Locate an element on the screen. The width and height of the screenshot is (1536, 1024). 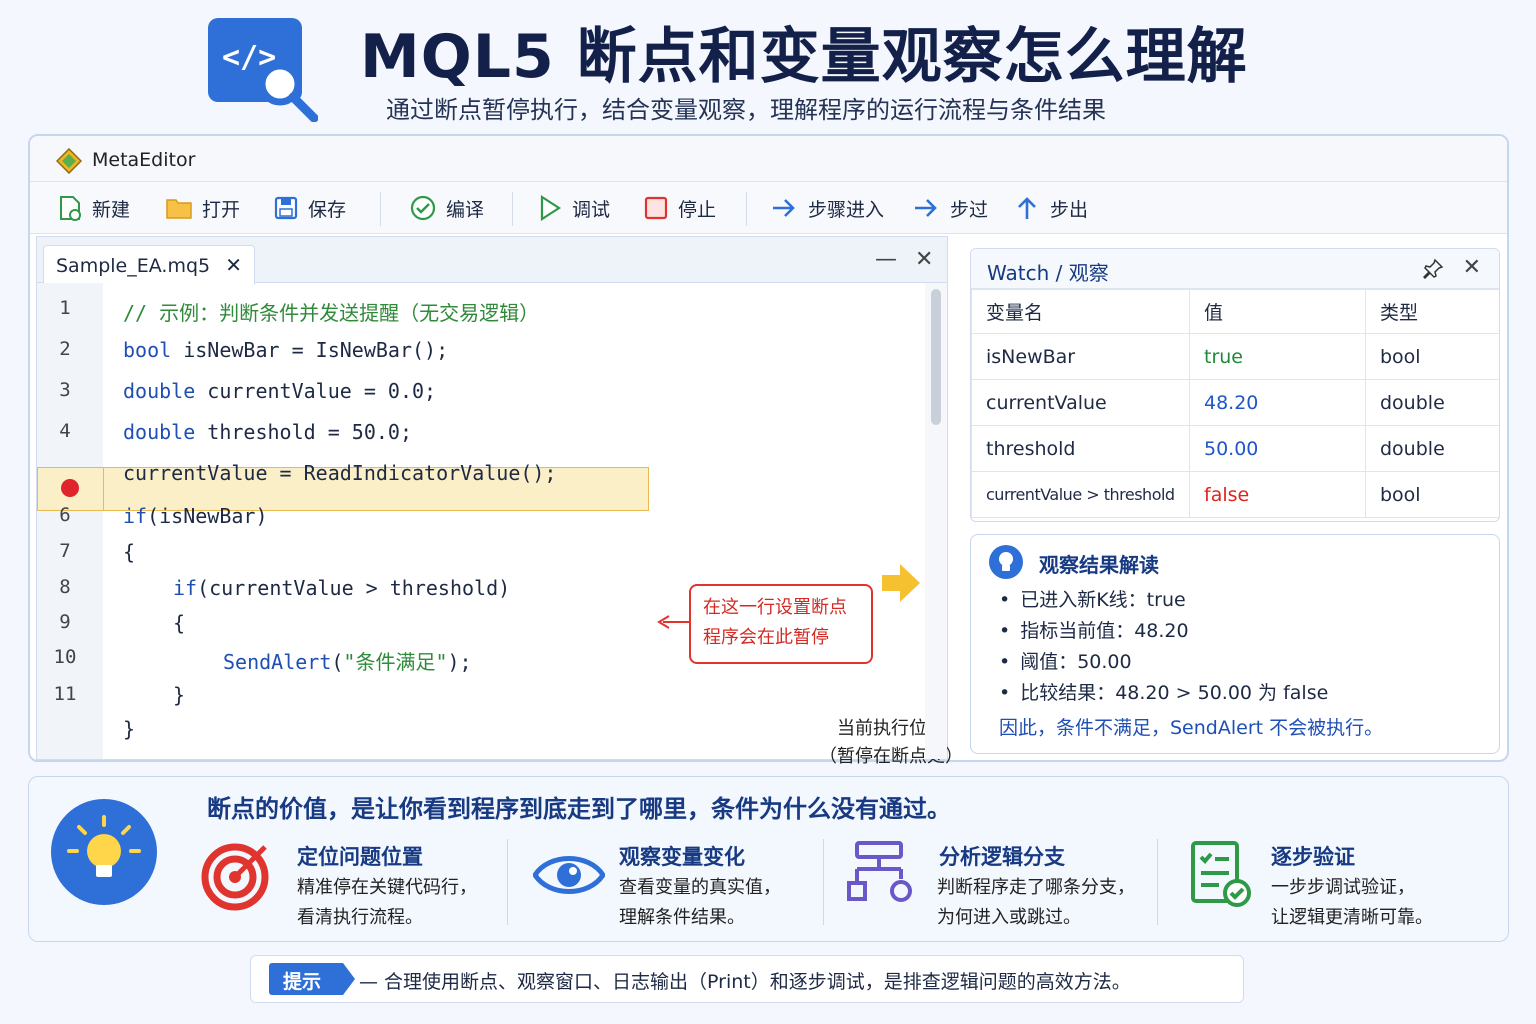
compile-button: 编译 is located at coordinates (447, 208).